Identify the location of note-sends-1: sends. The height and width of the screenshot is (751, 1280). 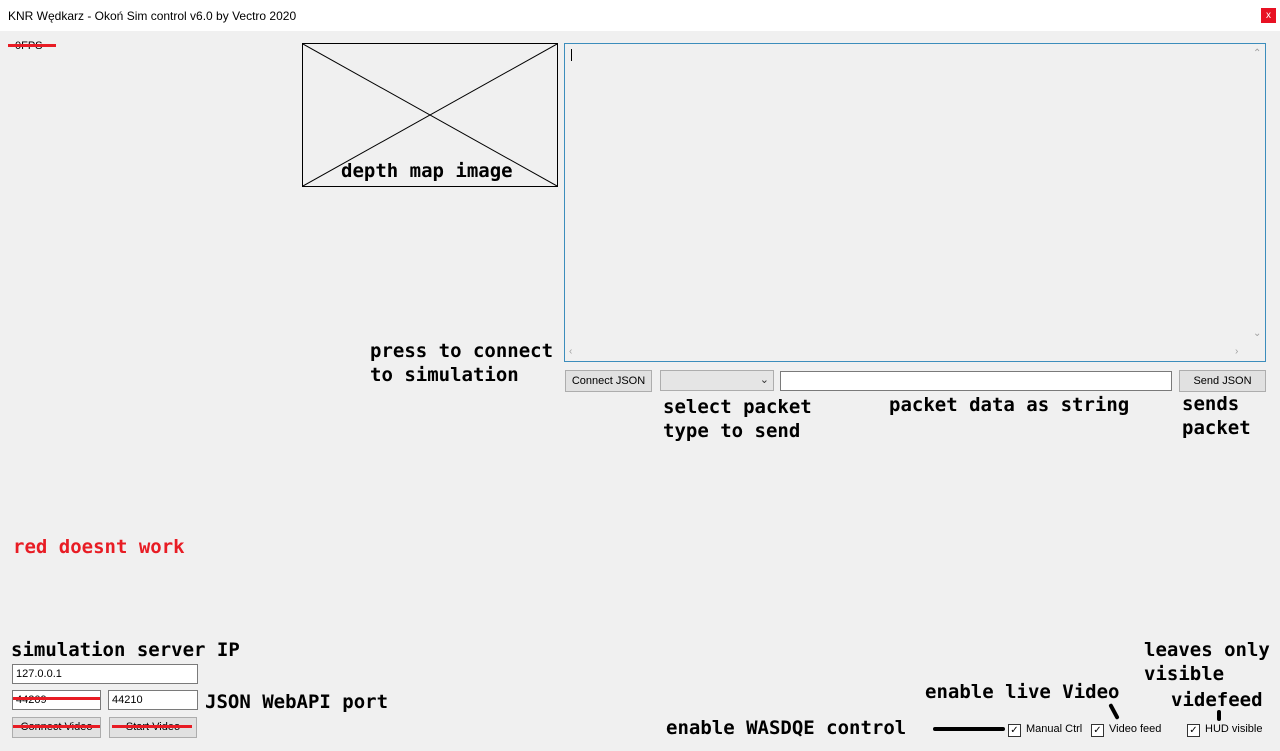
(1211, 404).